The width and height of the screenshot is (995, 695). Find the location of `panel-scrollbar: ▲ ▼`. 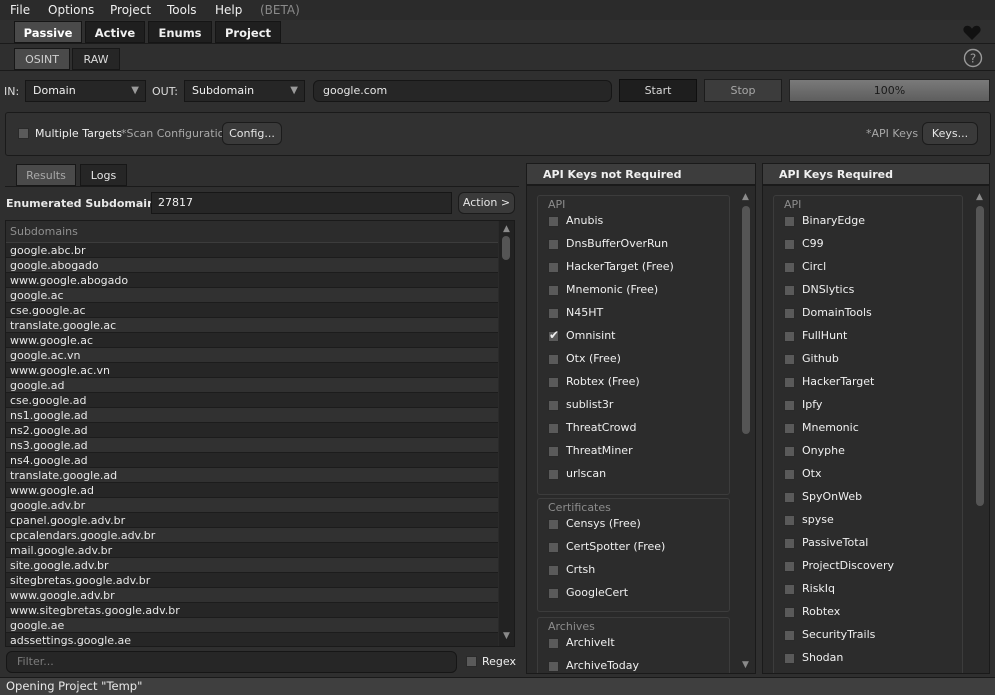

panel-scrollbar: ▲ ▼ is located at coordinates (746, 431).